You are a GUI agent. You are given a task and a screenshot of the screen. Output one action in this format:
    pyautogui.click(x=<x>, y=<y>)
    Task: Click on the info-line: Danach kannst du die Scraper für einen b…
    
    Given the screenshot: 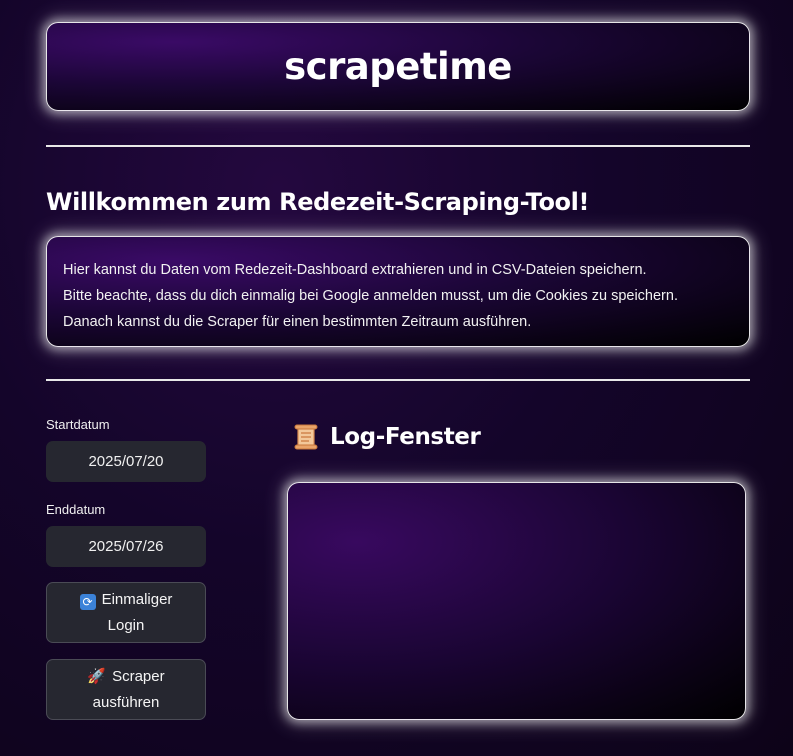 What is the action you would take?
    pyautogui.click(x=297, y=322)
    